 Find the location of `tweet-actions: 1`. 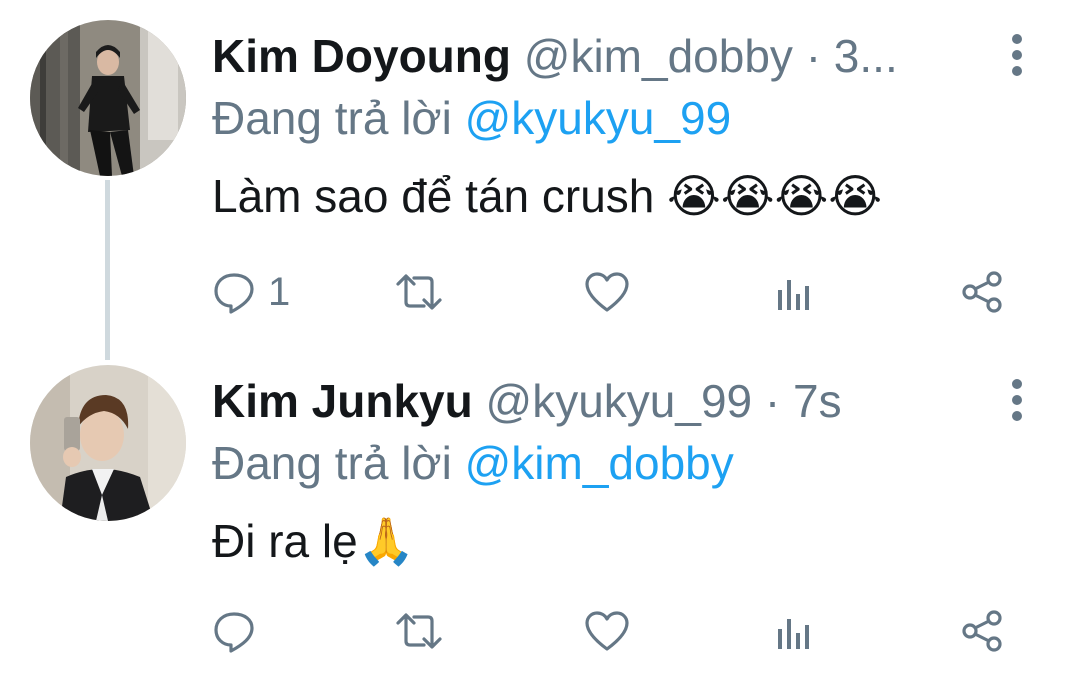

tweet-actions: 1 is located at coordinates (622, 292).